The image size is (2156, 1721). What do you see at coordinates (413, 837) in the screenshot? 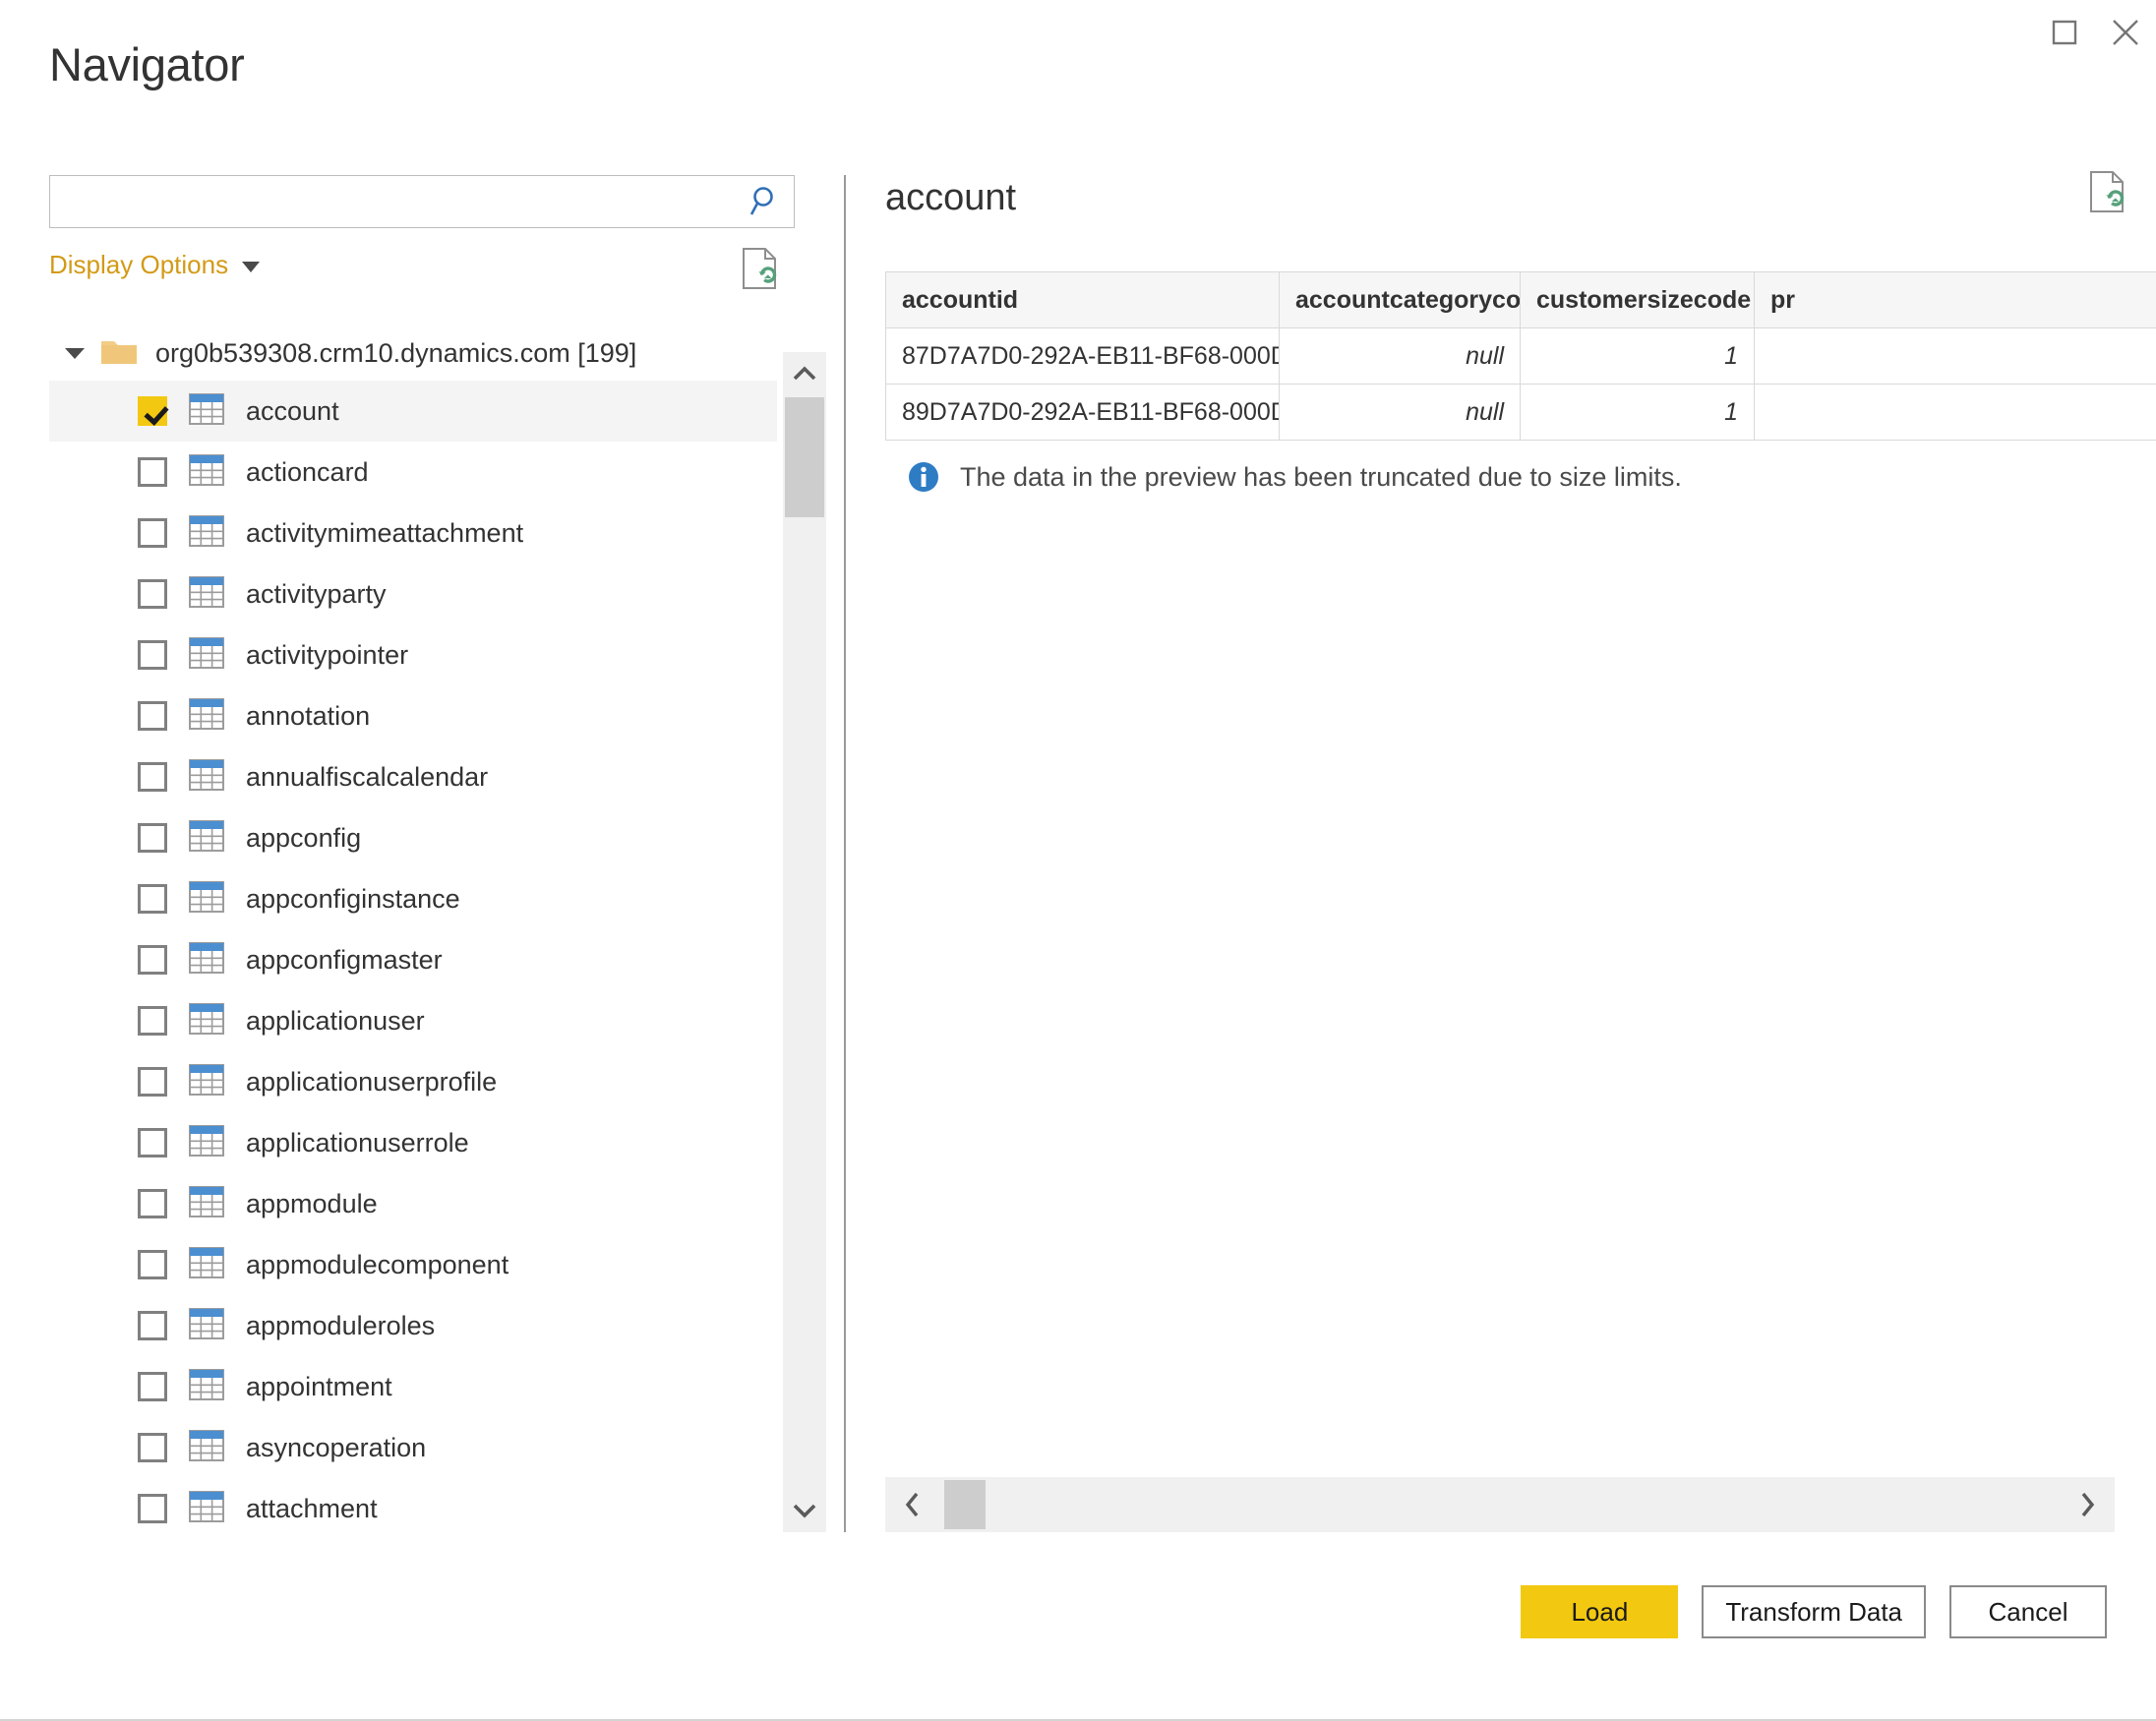
I see `tree-item-appconfig: appconfig` at bounding box center [413, 837].